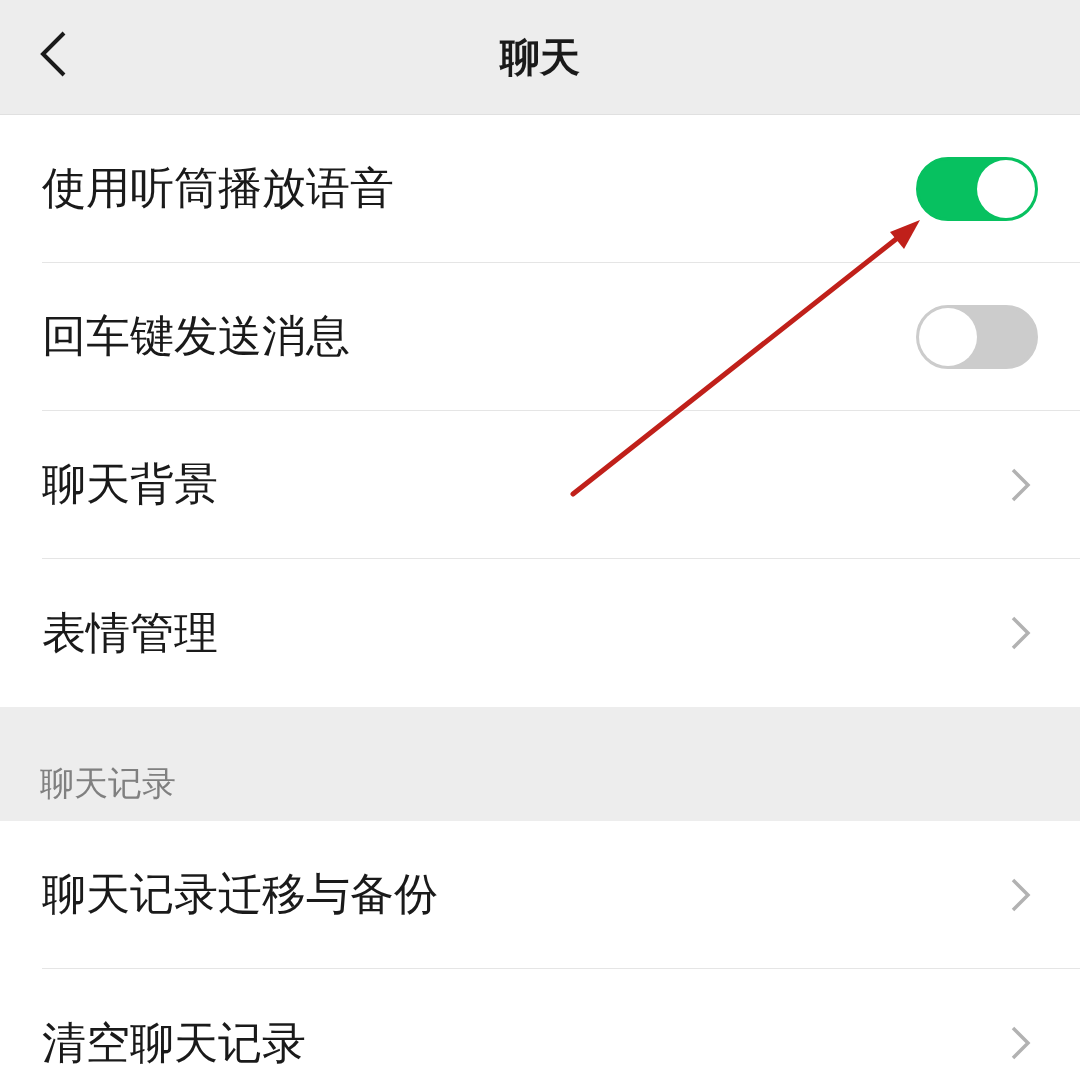  What do you see at coordinates (53, 54) in the screenshot?
I see `back-icon` at bounding box center [53, 54].